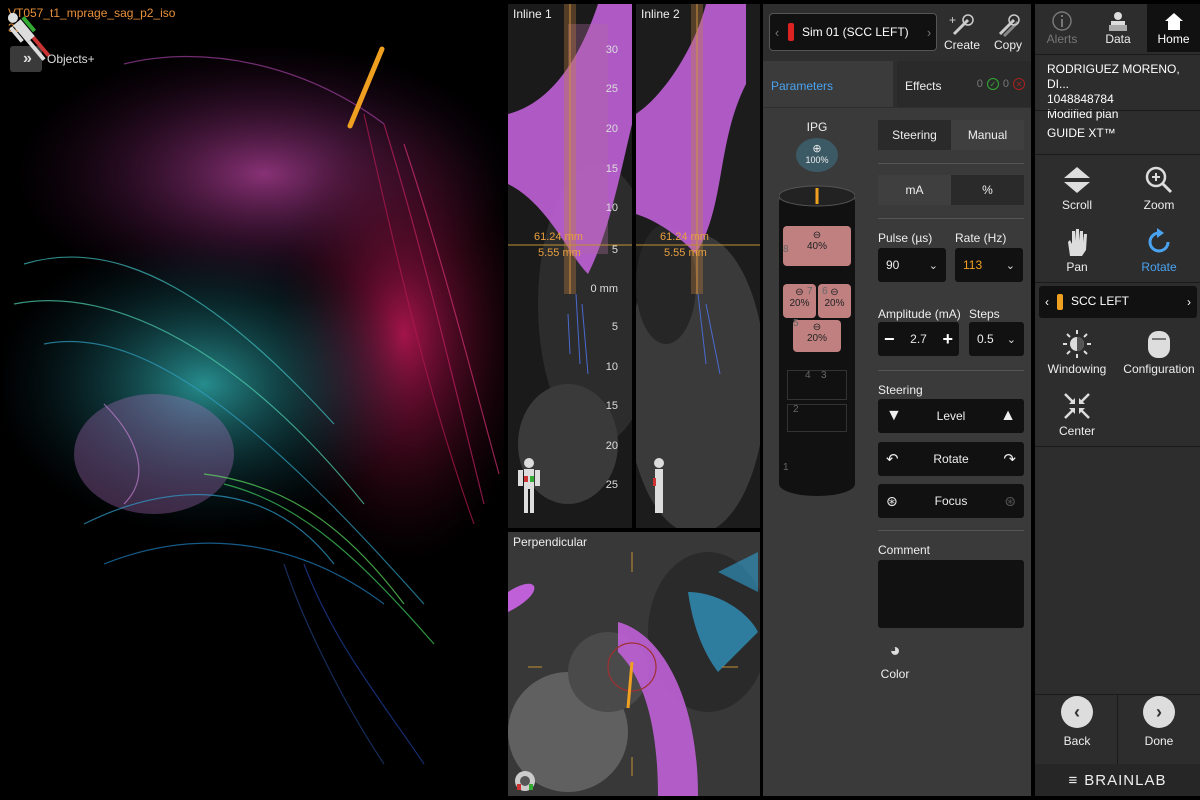 The height and width of the screenshot is (800, 1200). What do you see at coordinates (1008, 416) in the screenshot?
I see `level-up-icon: ▲` at bounding box center [1008, 416].